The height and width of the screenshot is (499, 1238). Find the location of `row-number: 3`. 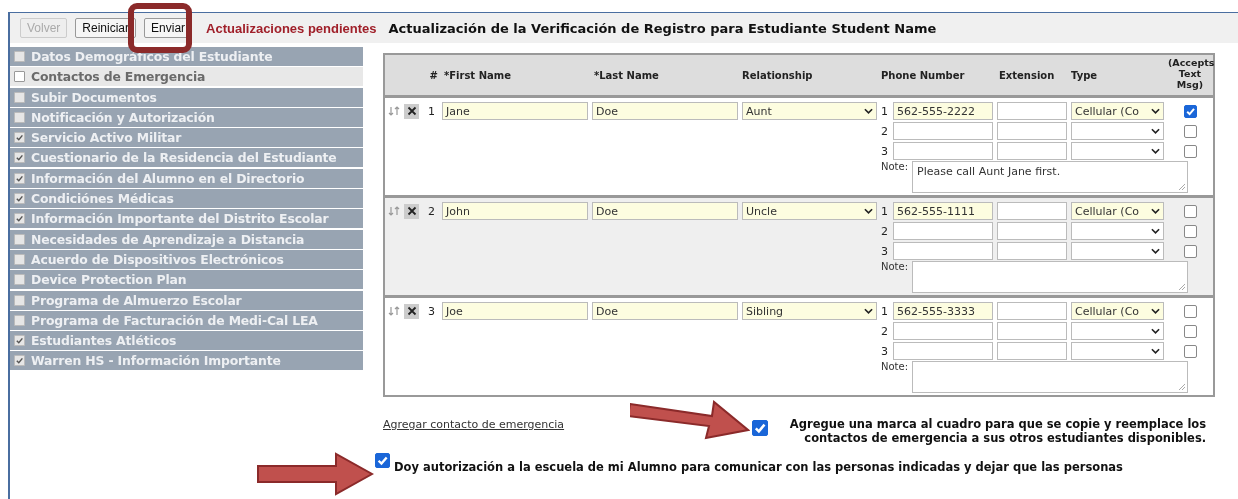

row-number: 3 is located at coordinates (432, 311).